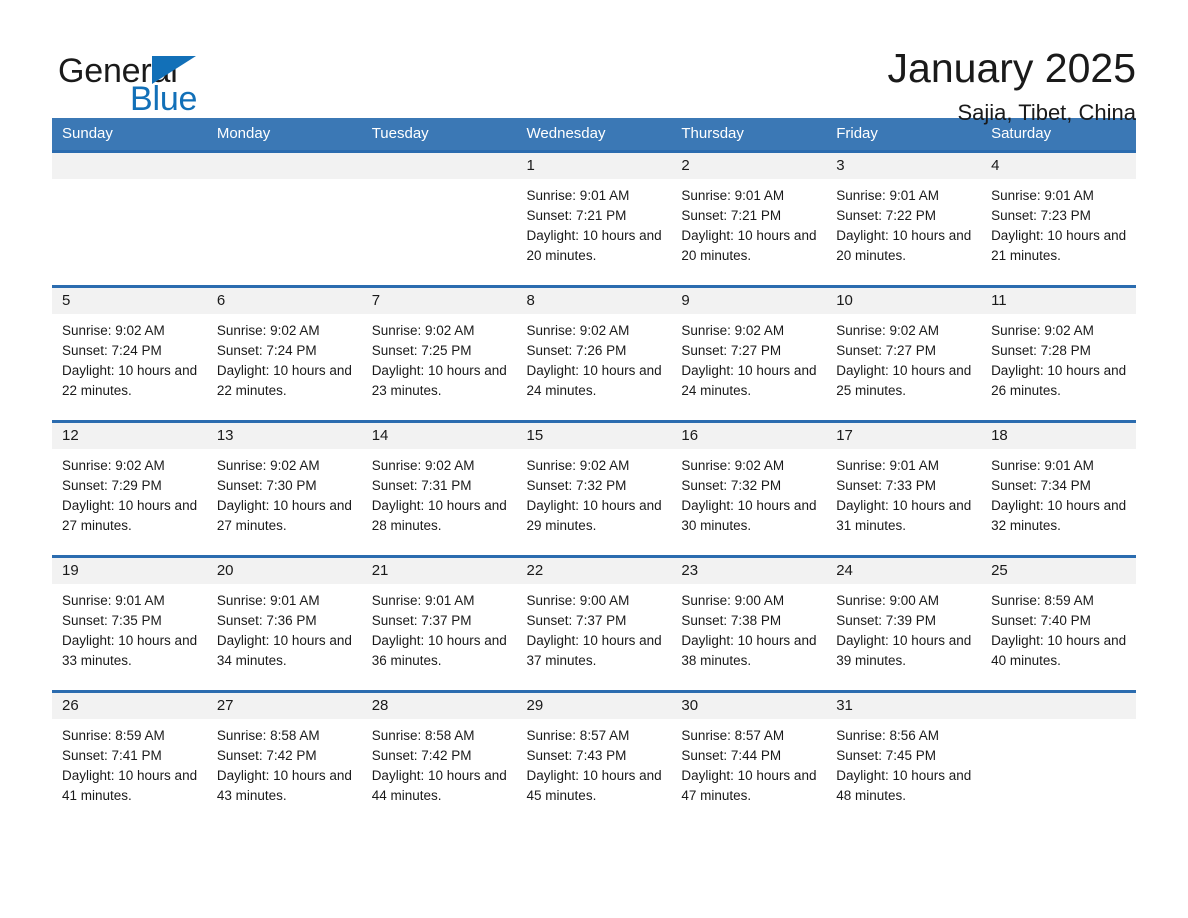 This screenshot has height=918, width=1188. What do you see at coordinates (749, 380) in the screenshot?
I see `daylight-text: Daylight: 10 hours and 24 minutes.` at bounding box center [749, 380].